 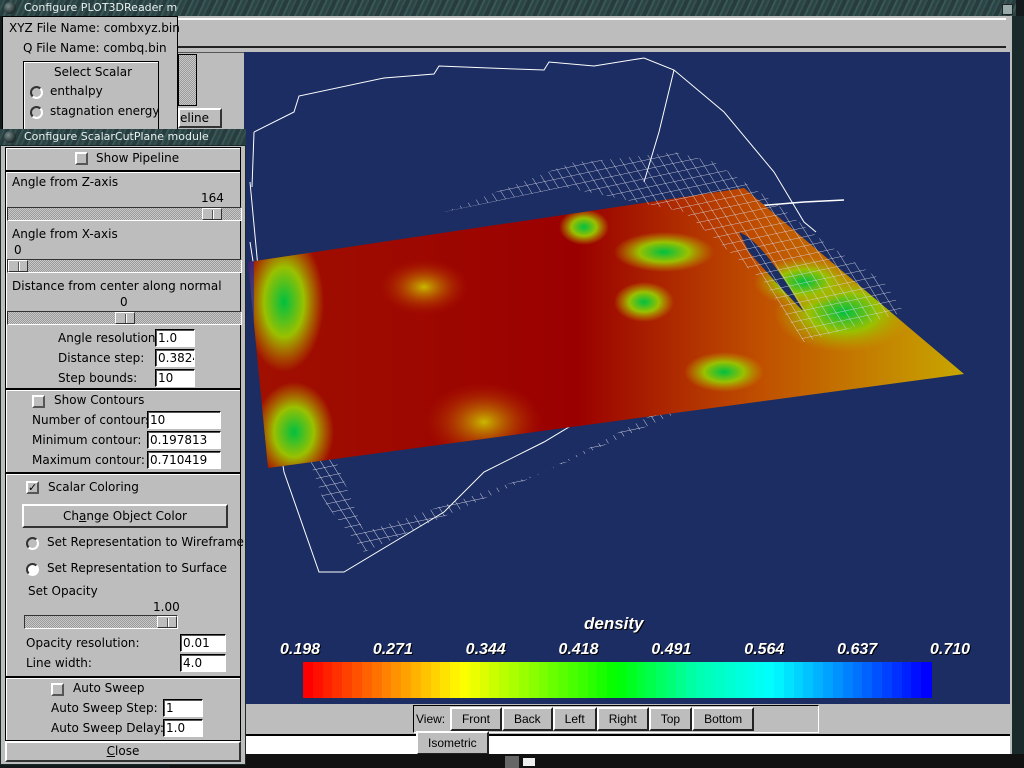 What do you see at coordinates (65, 234) in the screenshot?
I see `angle-x-label: Angle from X-axis` at bounding box center [65, 234].